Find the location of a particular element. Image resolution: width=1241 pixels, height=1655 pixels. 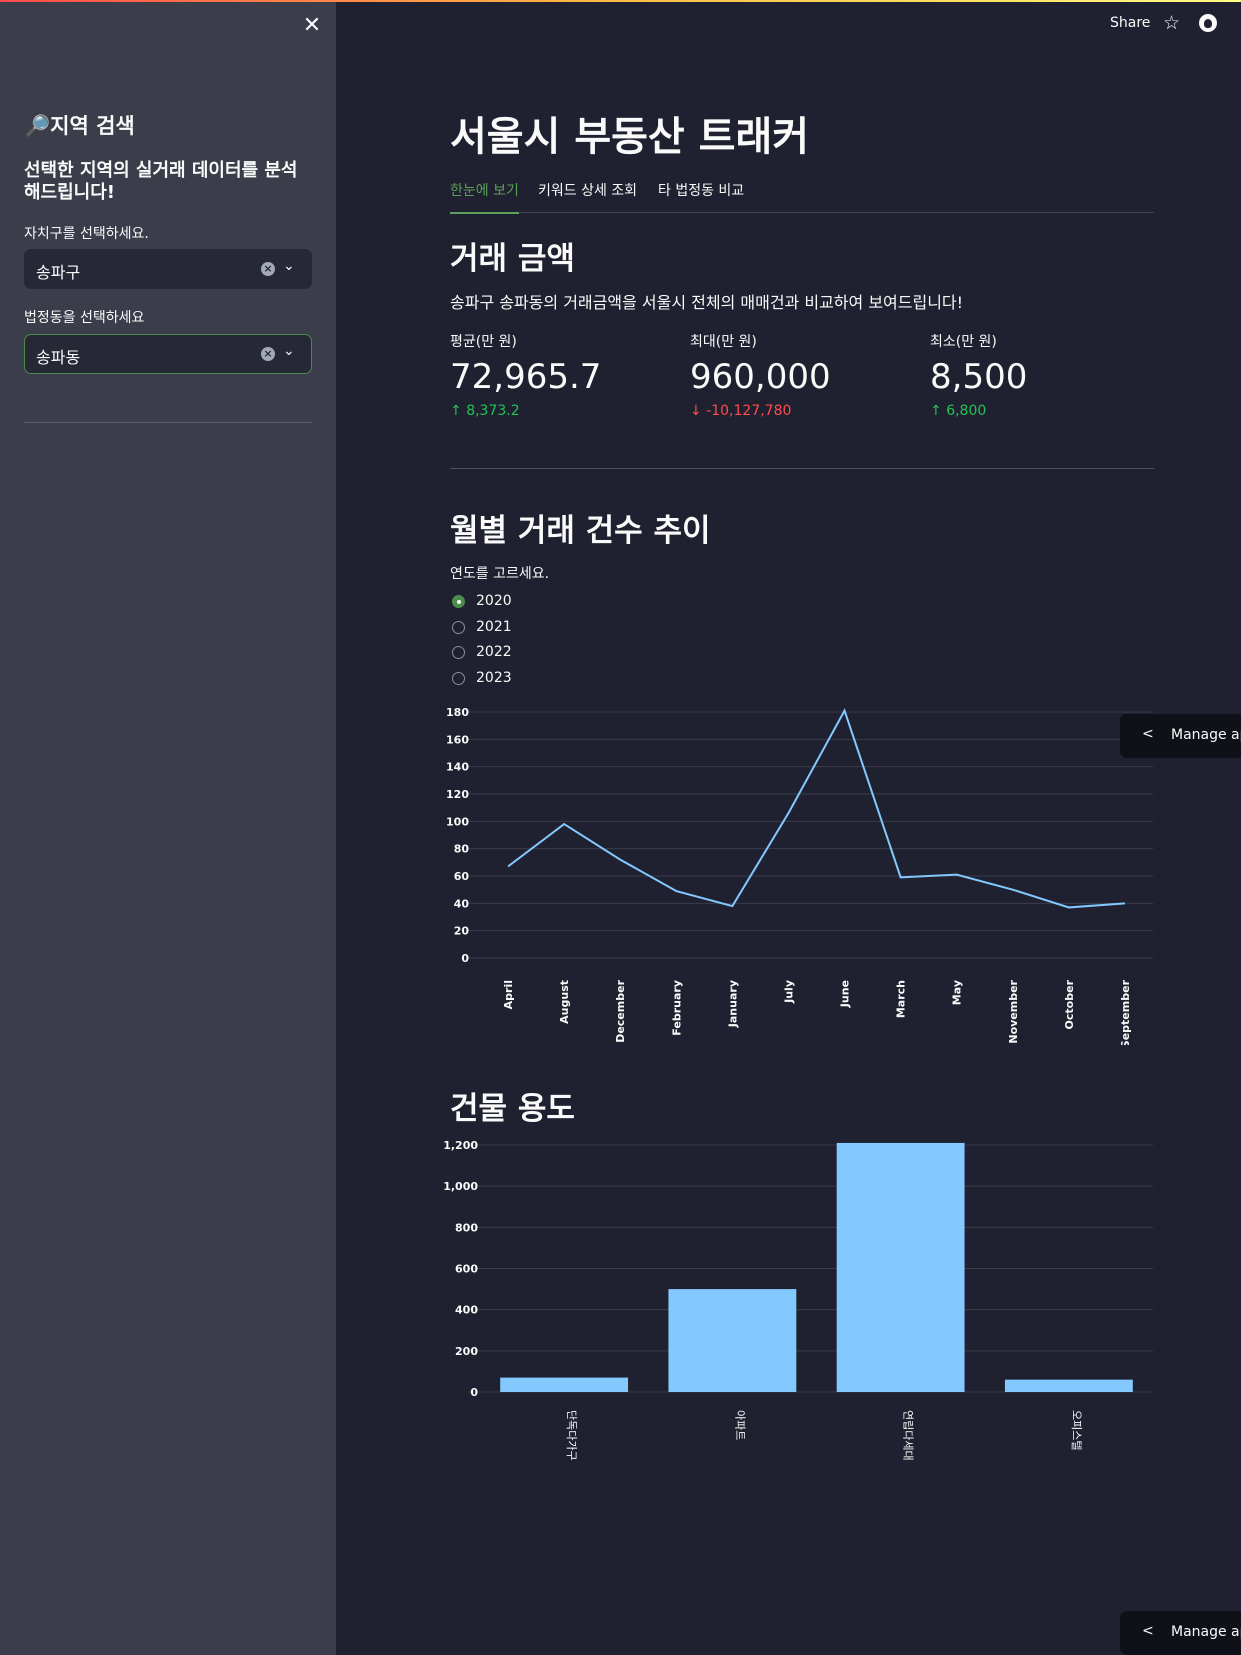

section-divider is located at coordinates (802, 468).